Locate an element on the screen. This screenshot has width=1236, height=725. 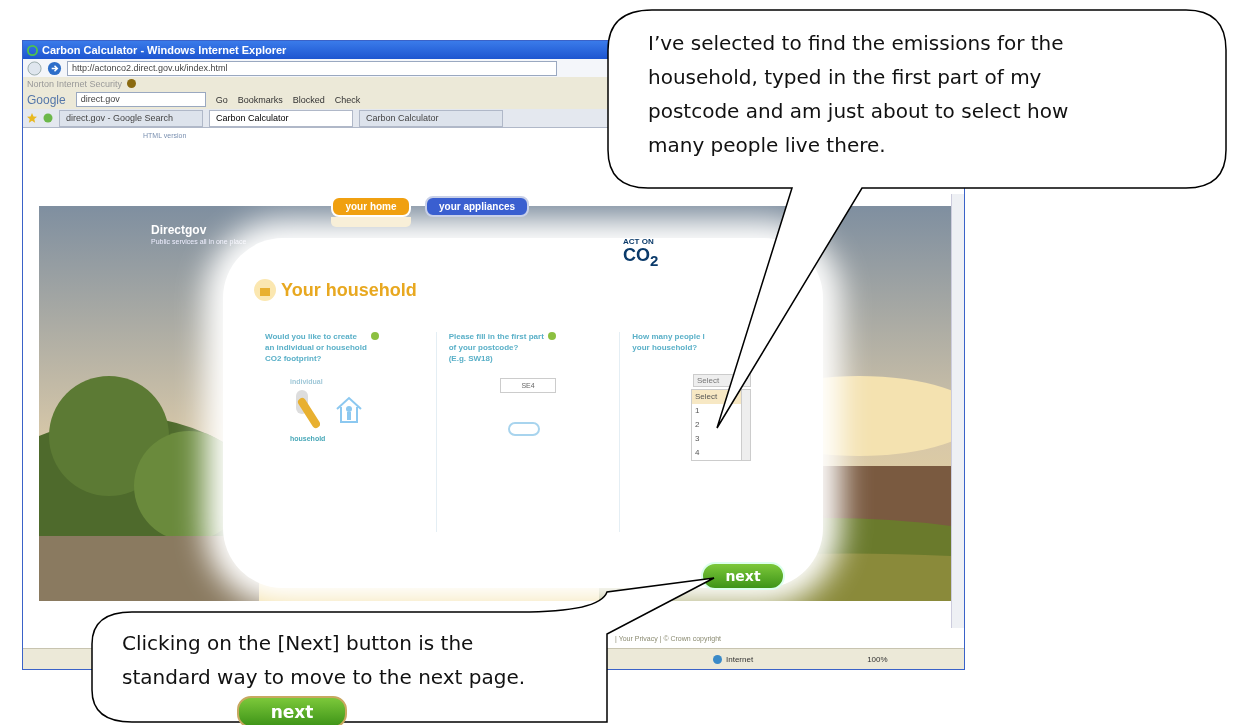
forward-icon is located at coordinates (54, 68).